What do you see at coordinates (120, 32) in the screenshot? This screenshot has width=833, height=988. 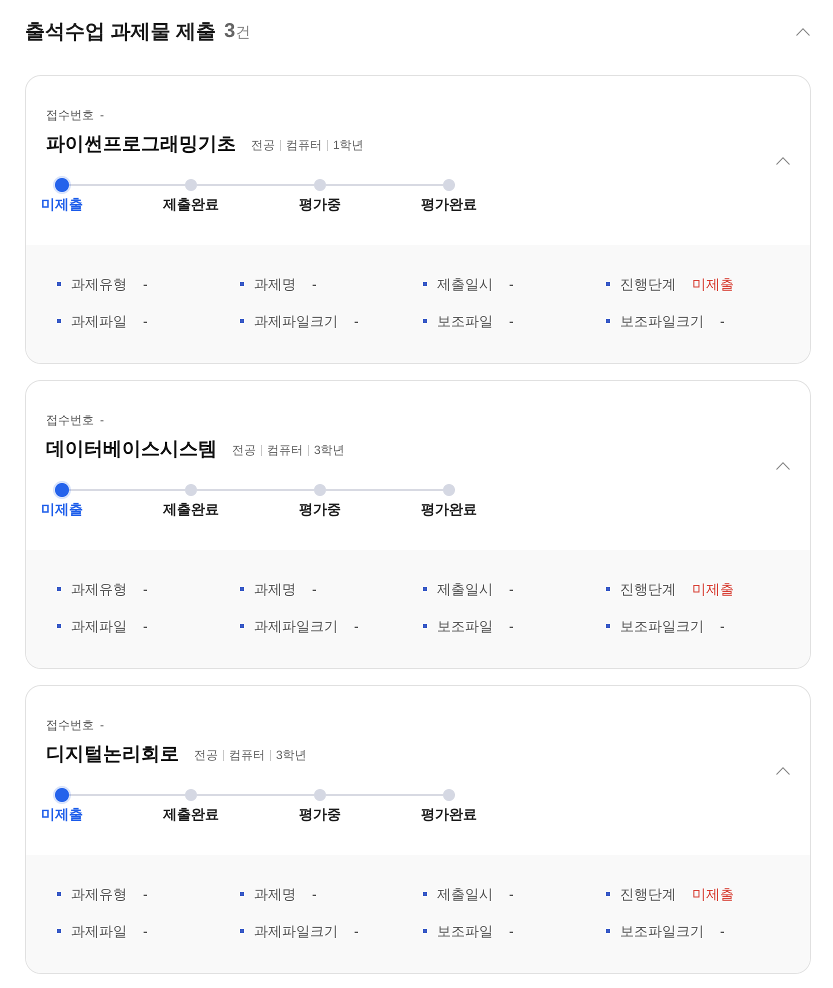 I see `page-title: 출석수업 과제물 제출` at bounding box center [120, 32].